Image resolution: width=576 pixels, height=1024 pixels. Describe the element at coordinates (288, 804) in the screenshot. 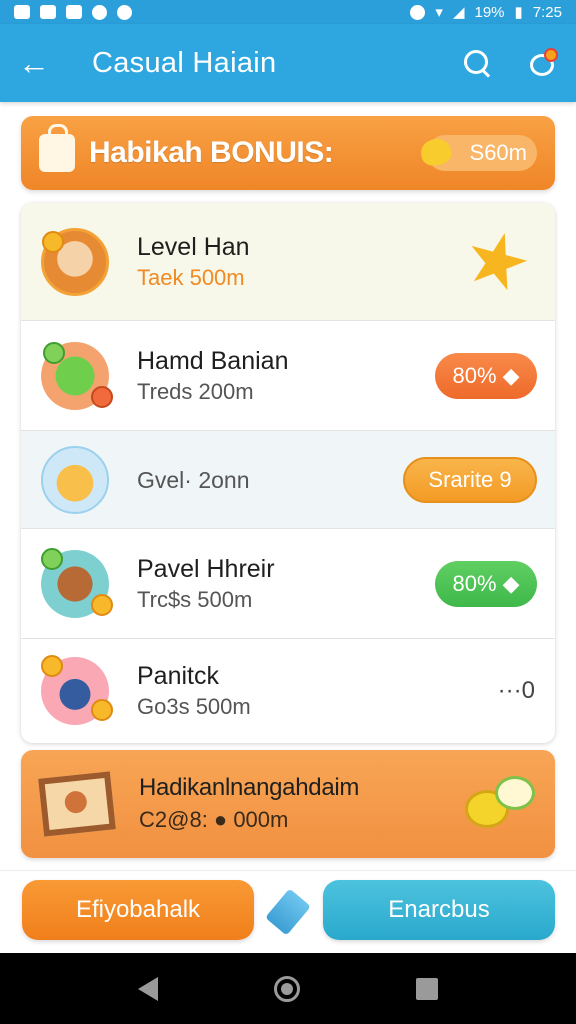

I see `reward-banner: Hadikanlnangahdaim C2@8: ● 000m` at that location.